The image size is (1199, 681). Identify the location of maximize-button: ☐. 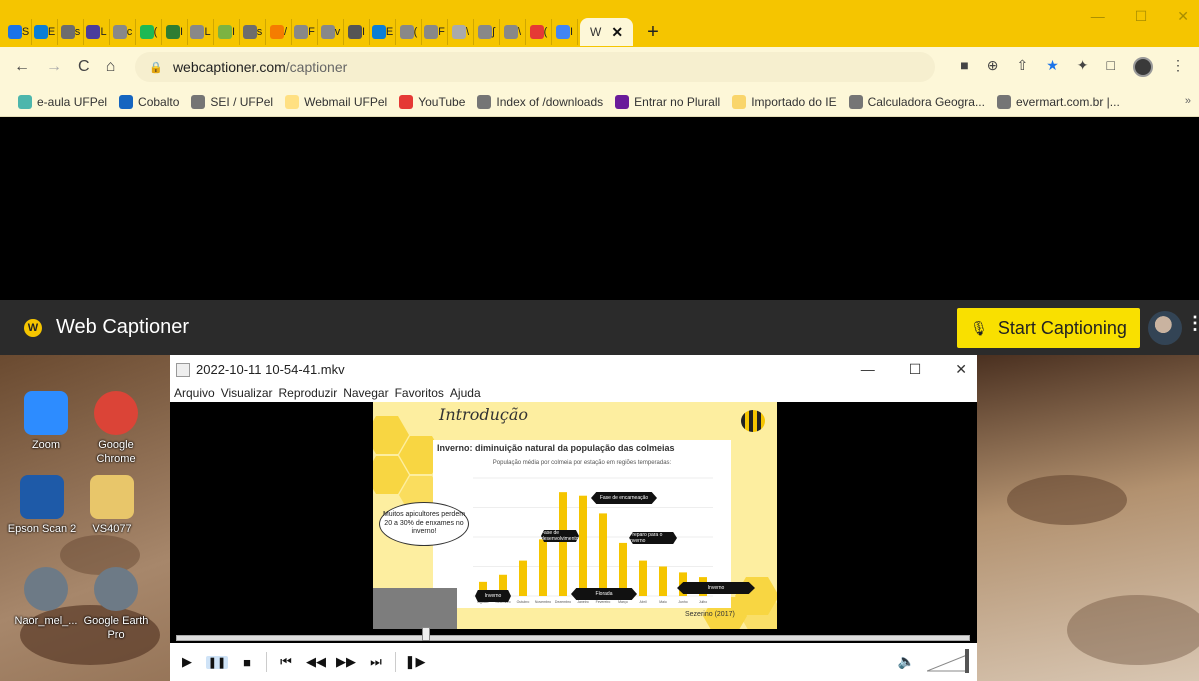
(1141, 16).